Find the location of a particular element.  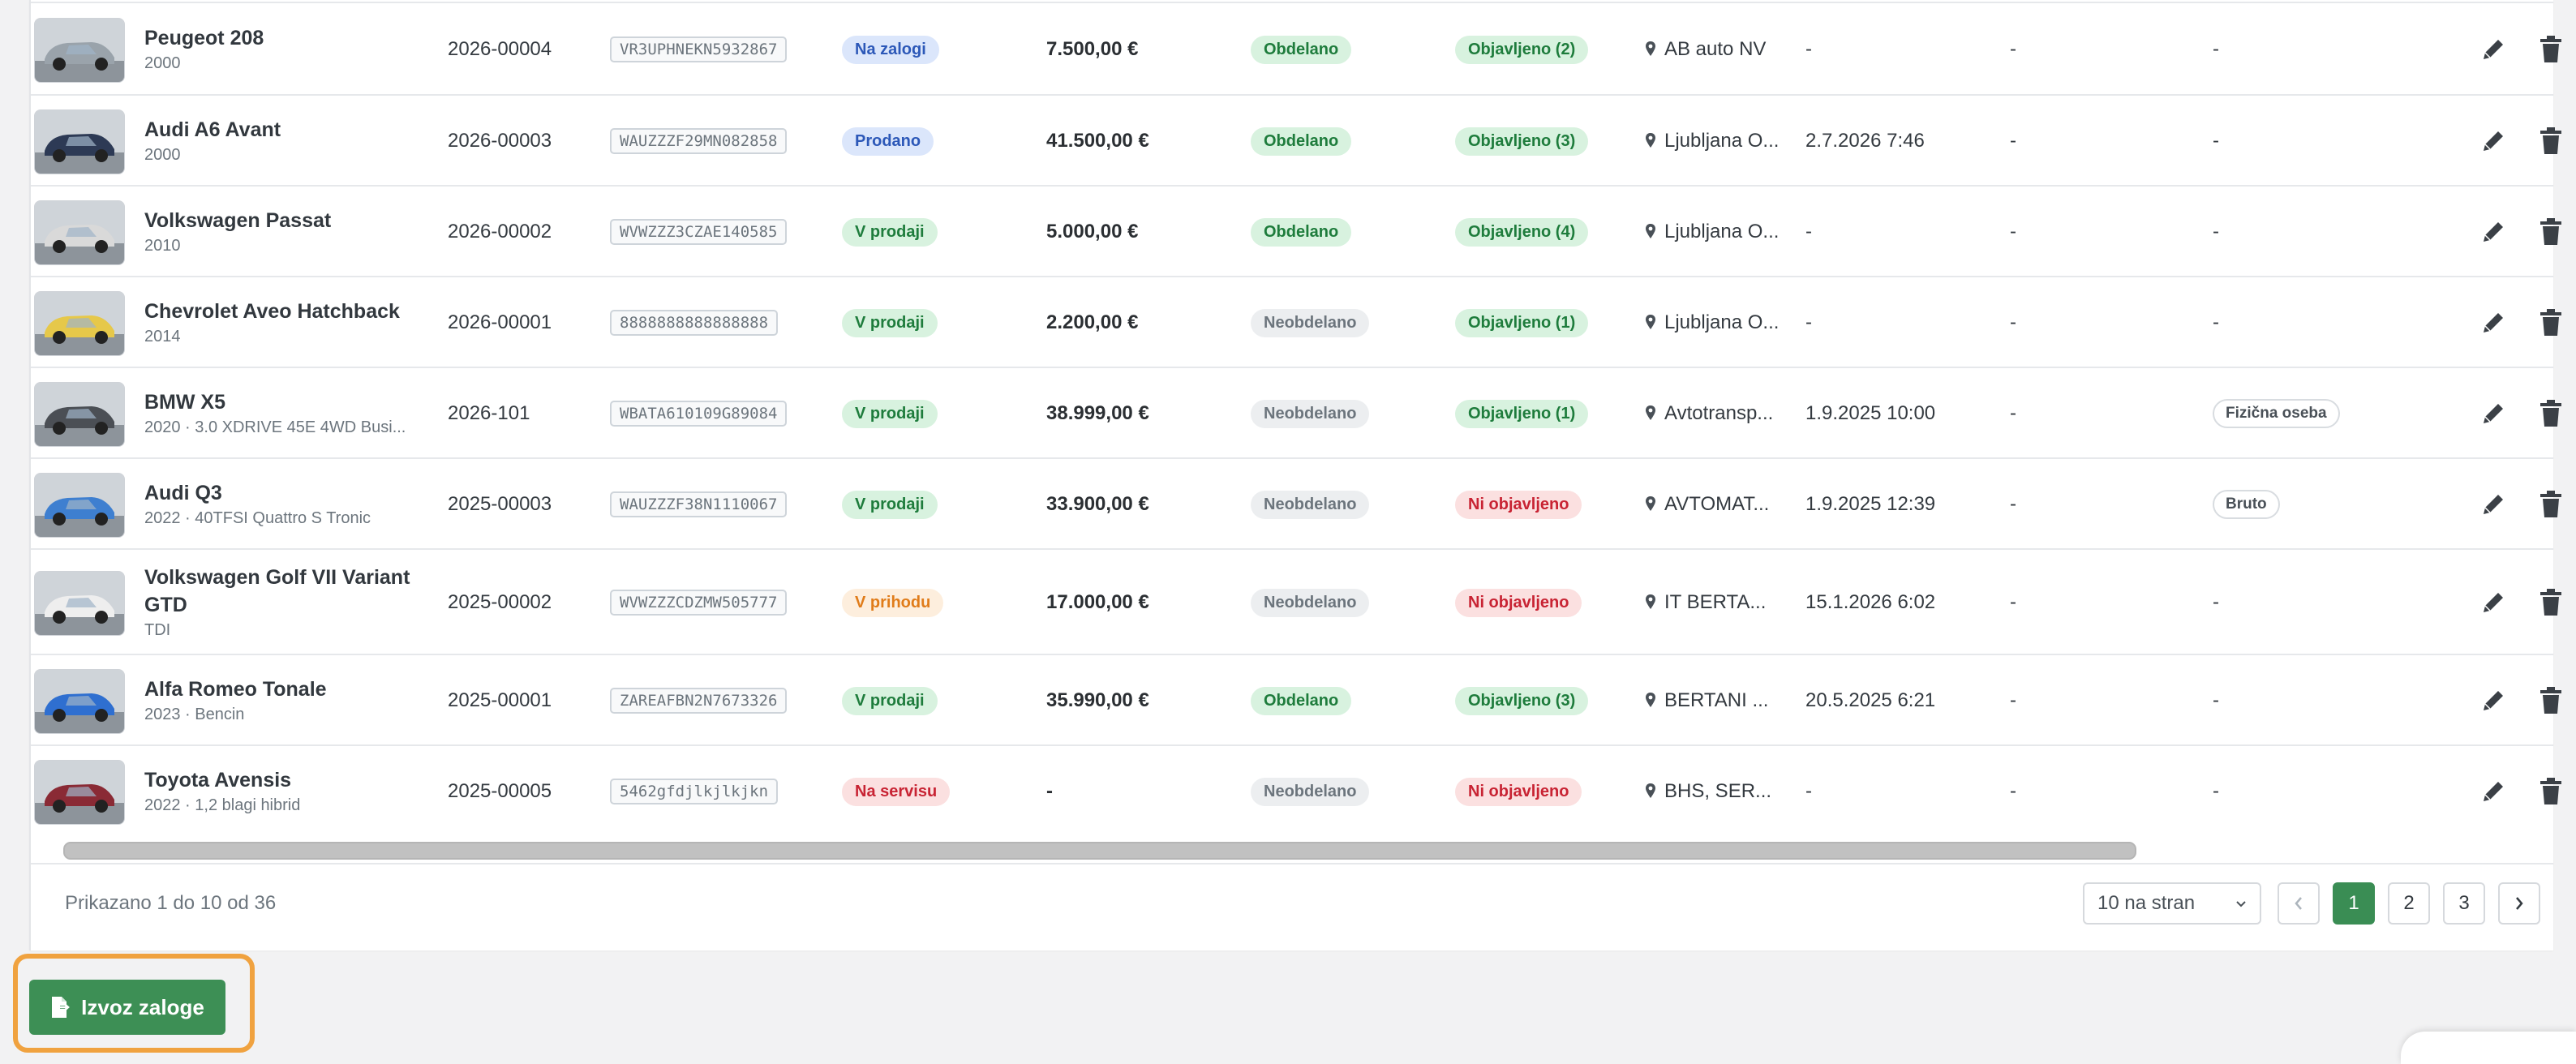

table-cell: 15.1.2026 6:02 is located at coordinates (1870, 602).